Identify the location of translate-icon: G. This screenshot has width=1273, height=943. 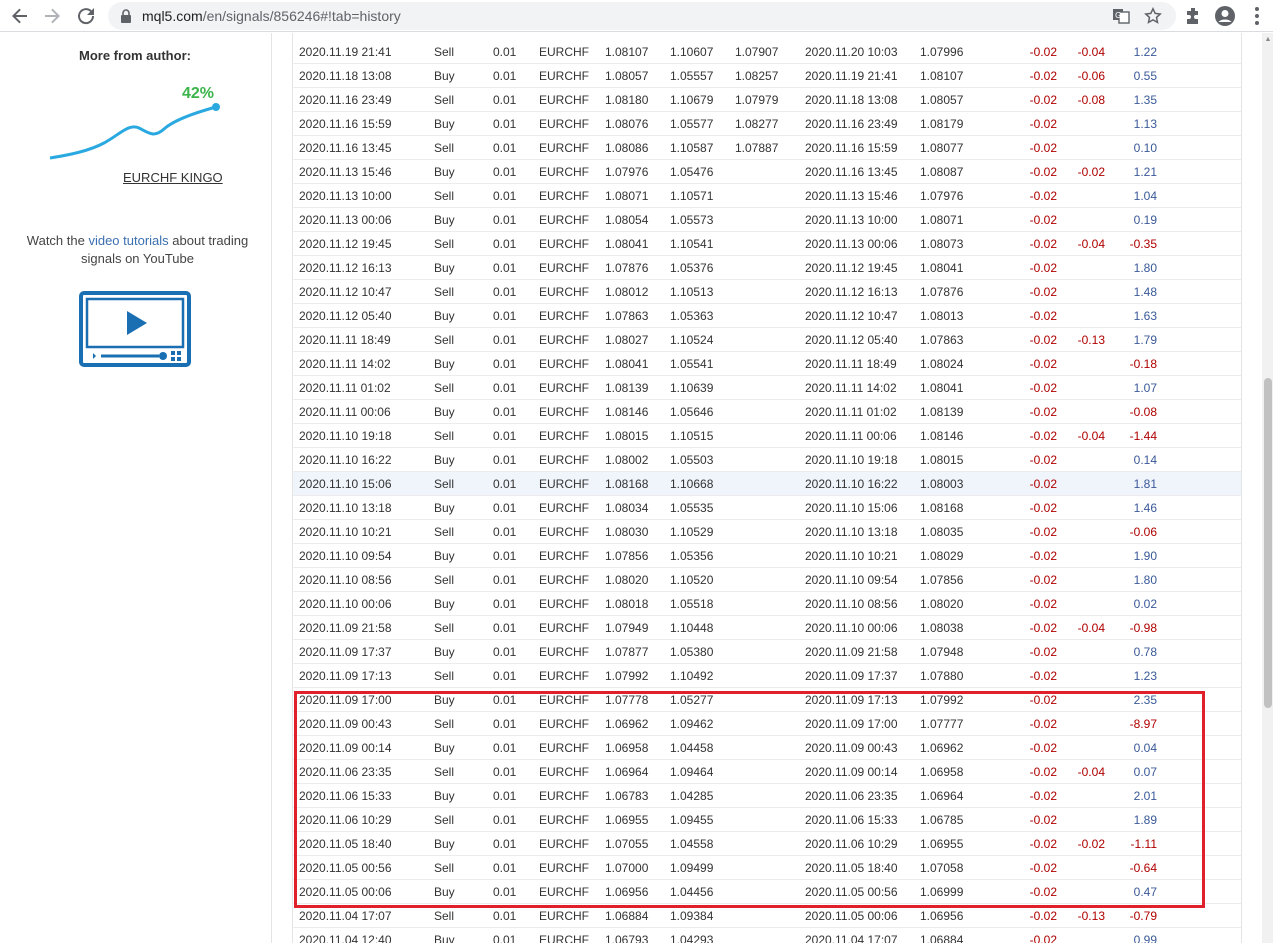
(1121, 16).